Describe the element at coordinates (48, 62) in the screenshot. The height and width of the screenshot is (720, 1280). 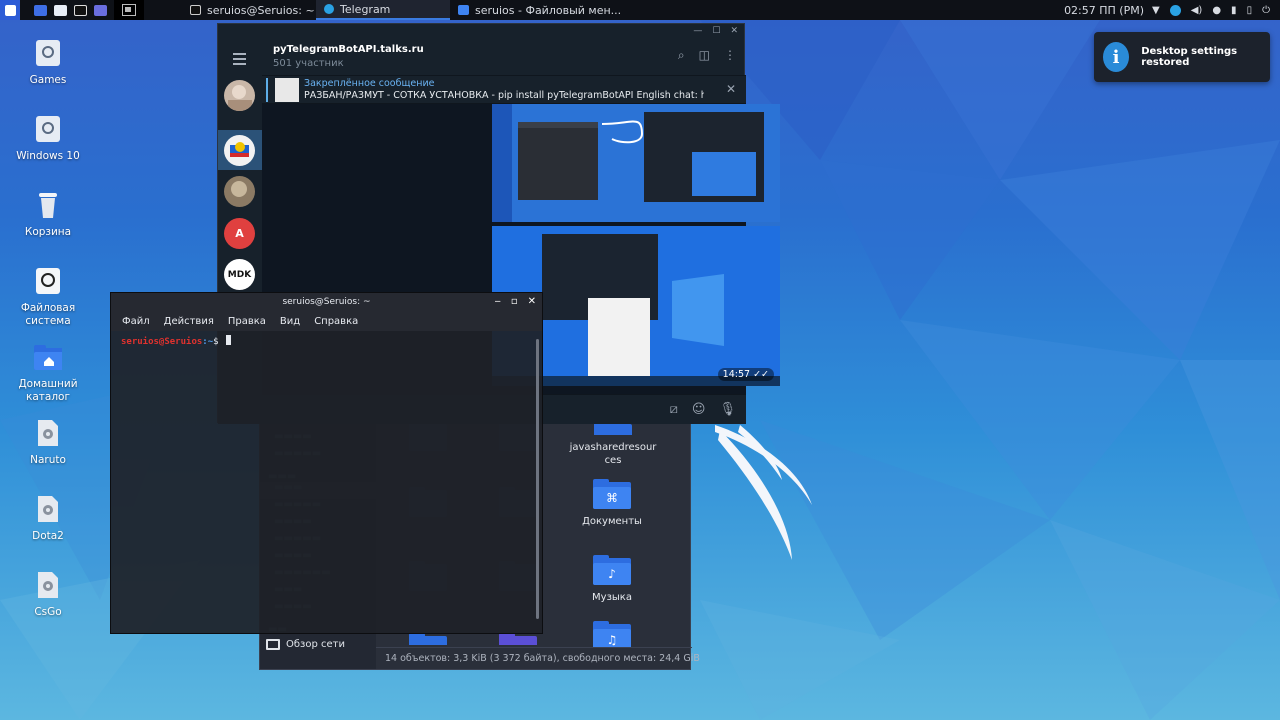
I see `desktop-icon-games: Games` at that location.